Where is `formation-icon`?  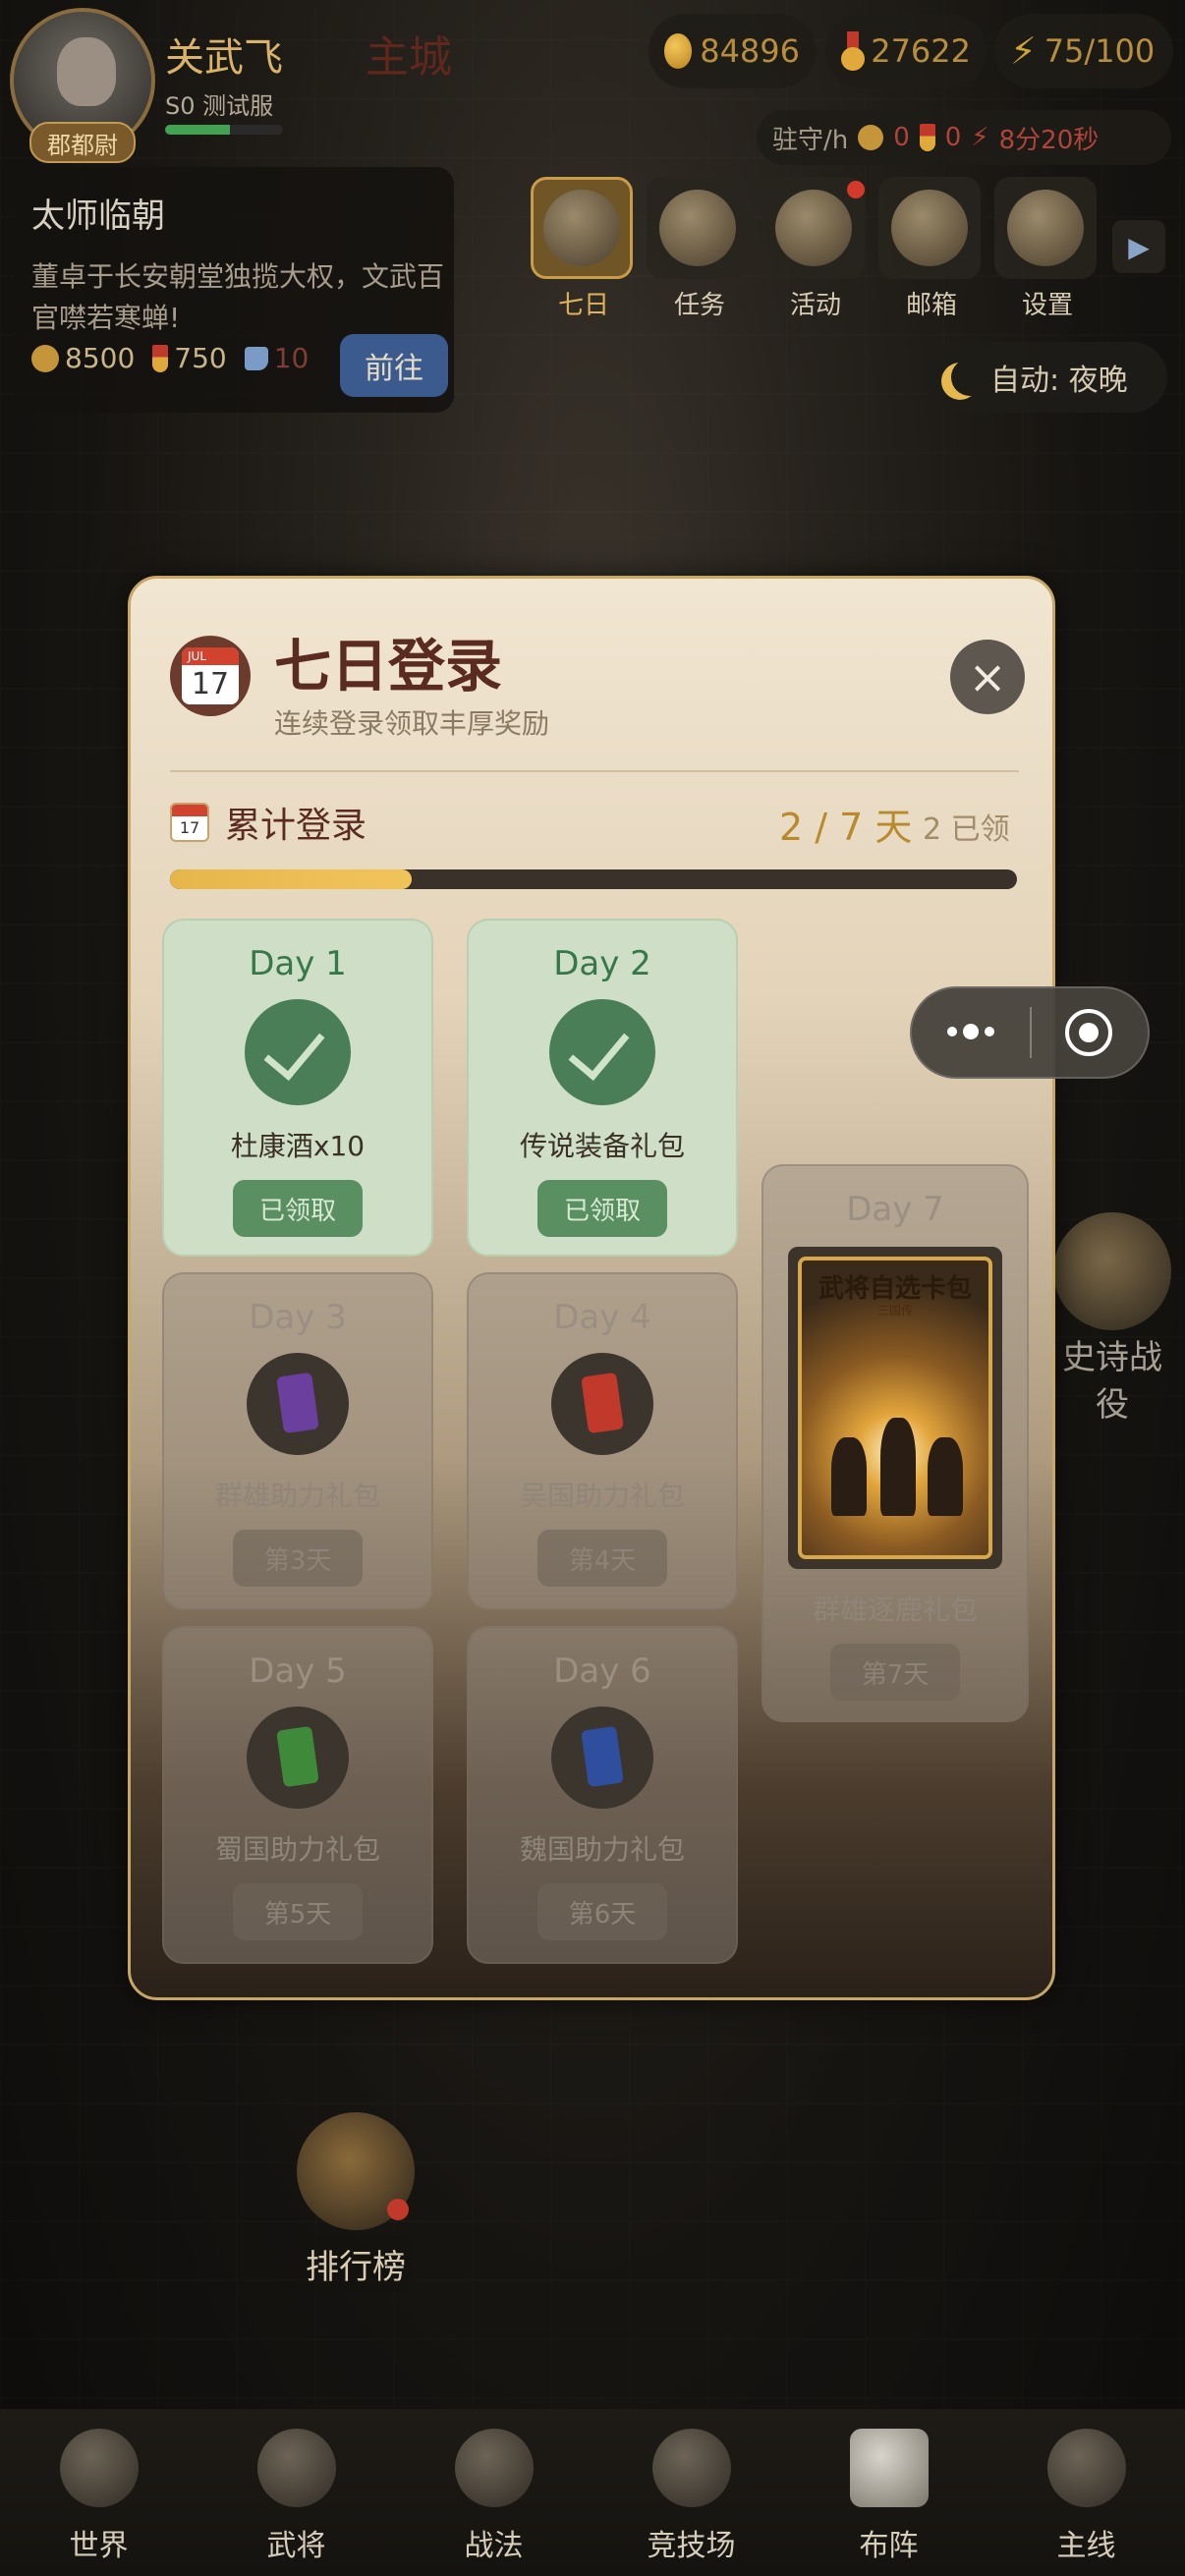
formation-icon is located at coordinates (889, 2468).